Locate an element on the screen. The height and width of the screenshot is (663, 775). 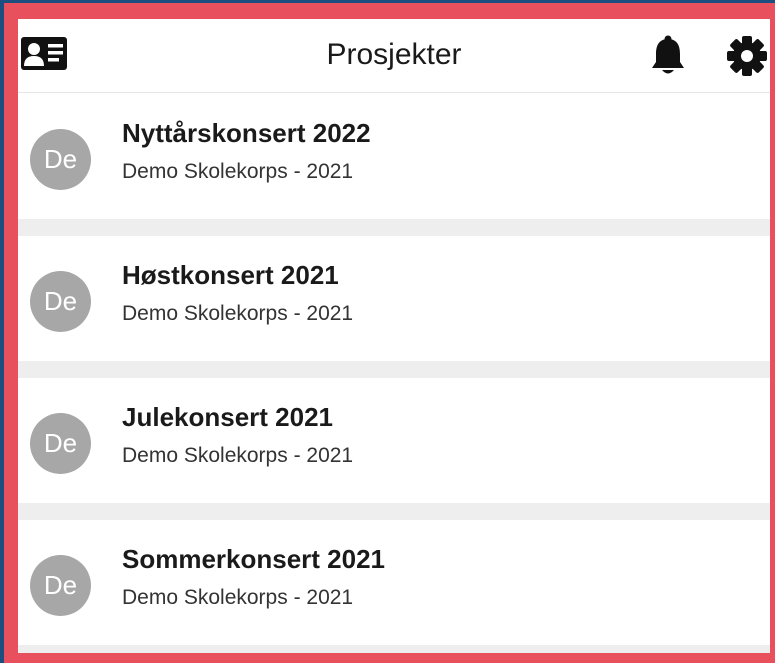
top-bar: Prosjekter is located at coordinates (394, 56).